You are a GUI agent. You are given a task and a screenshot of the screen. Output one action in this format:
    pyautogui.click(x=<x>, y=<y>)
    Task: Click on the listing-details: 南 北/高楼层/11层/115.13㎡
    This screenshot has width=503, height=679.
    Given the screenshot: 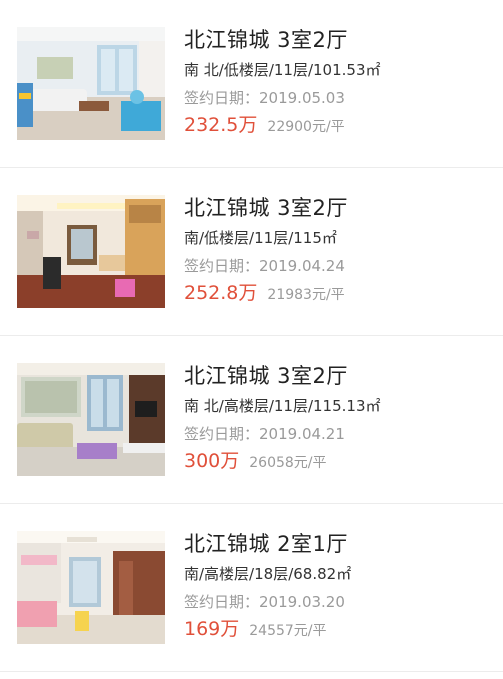 What is the action you would take?
    pyautogui.click(x=282, y=406)
    